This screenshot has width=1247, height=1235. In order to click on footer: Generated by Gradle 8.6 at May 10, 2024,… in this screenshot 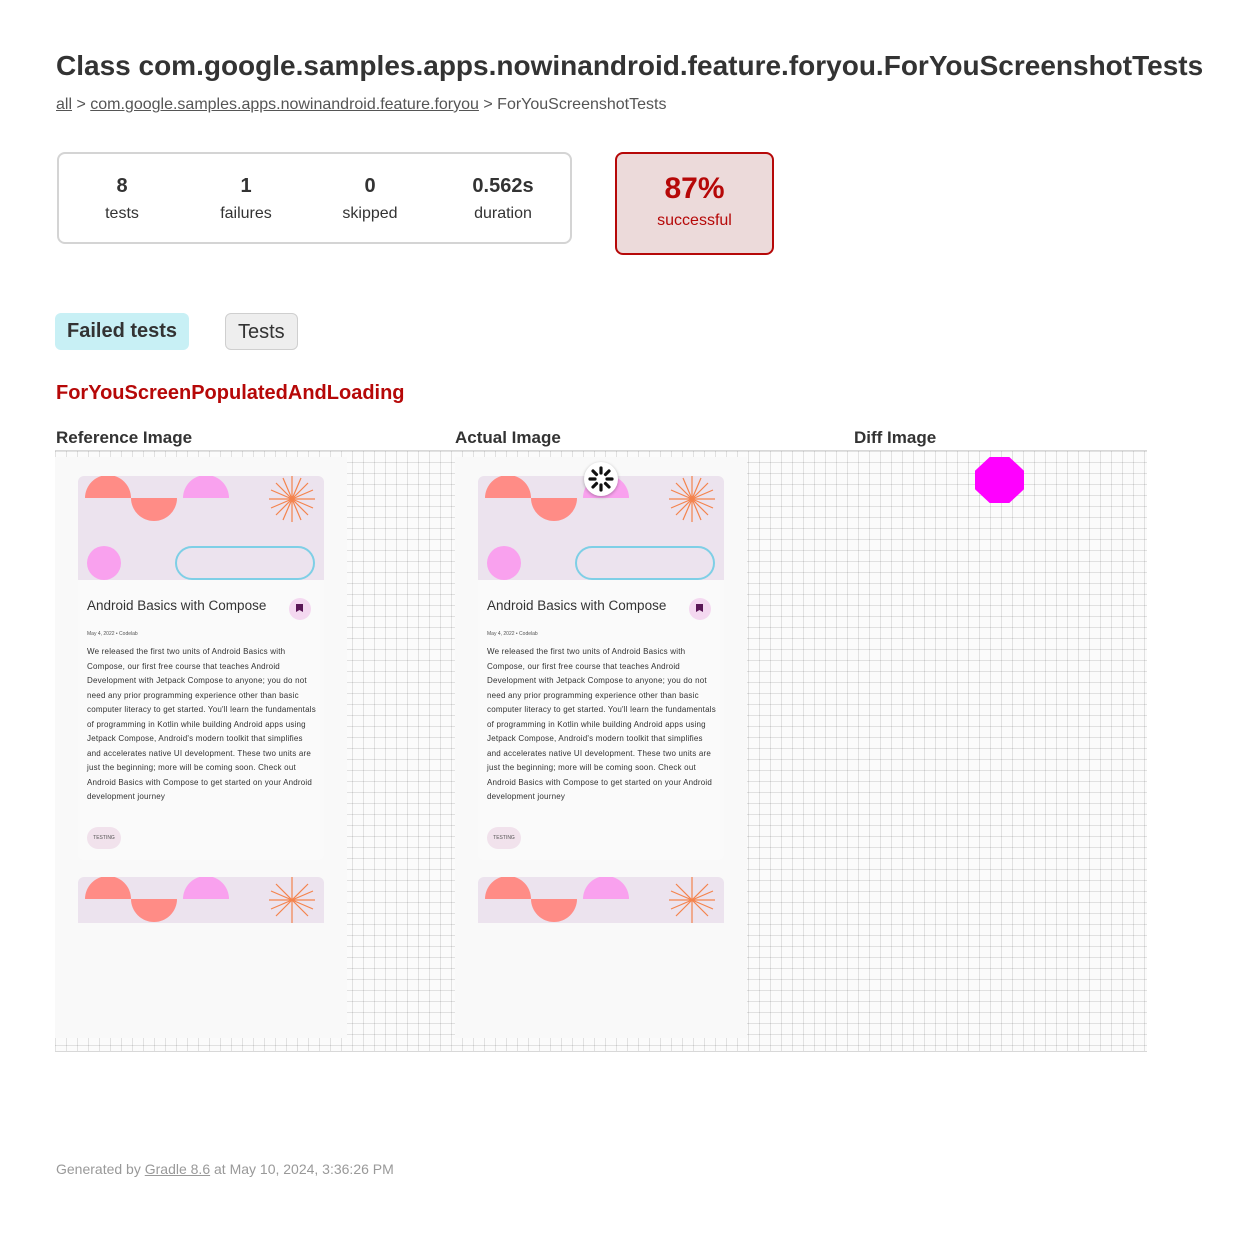, I will do `click(225, 1169)`.